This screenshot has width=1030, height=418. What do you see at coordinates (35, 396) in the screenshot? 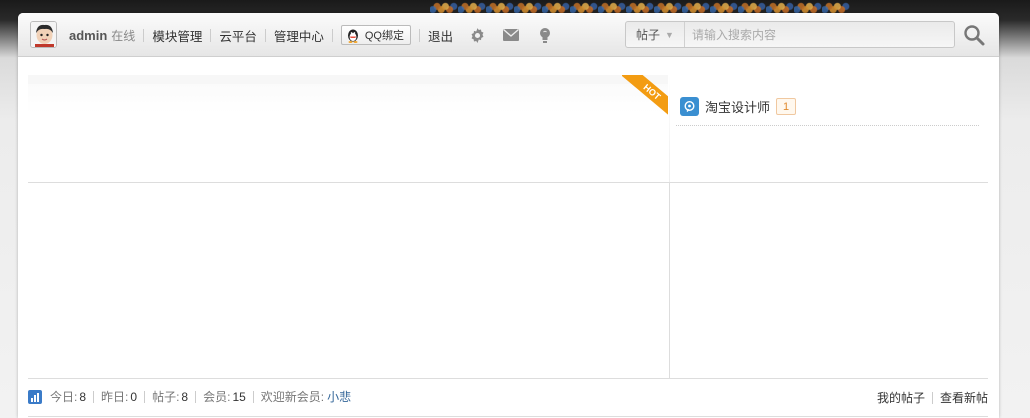
I see `bar-chart-icon` at bounding box center [35, 396].